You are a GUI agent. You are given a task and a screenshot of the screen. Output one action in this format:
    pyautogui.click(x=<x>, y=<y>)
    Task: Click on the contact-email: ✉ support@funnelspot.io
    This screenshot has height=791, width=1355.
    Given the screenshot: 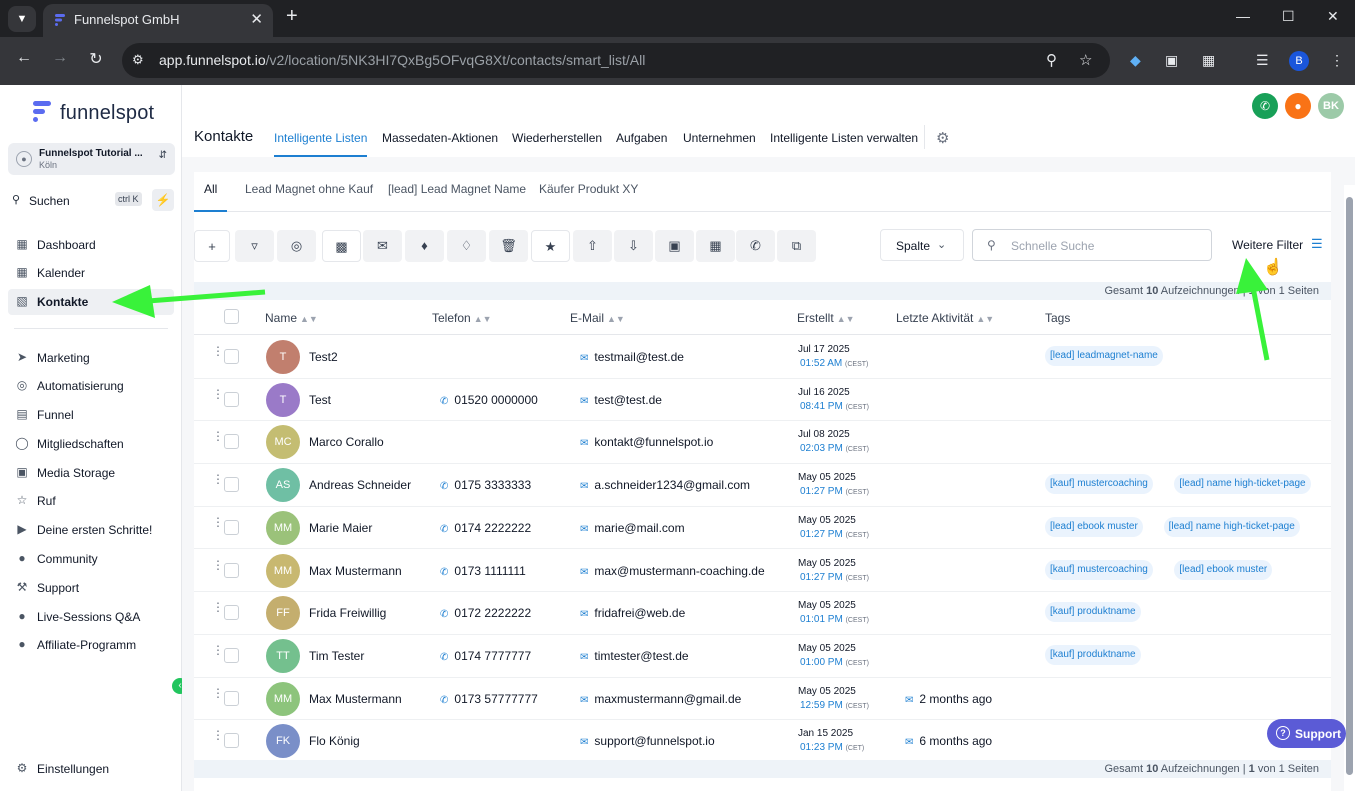 What is the action you would take?
    pyautogui.click(x=647, y=741)
    